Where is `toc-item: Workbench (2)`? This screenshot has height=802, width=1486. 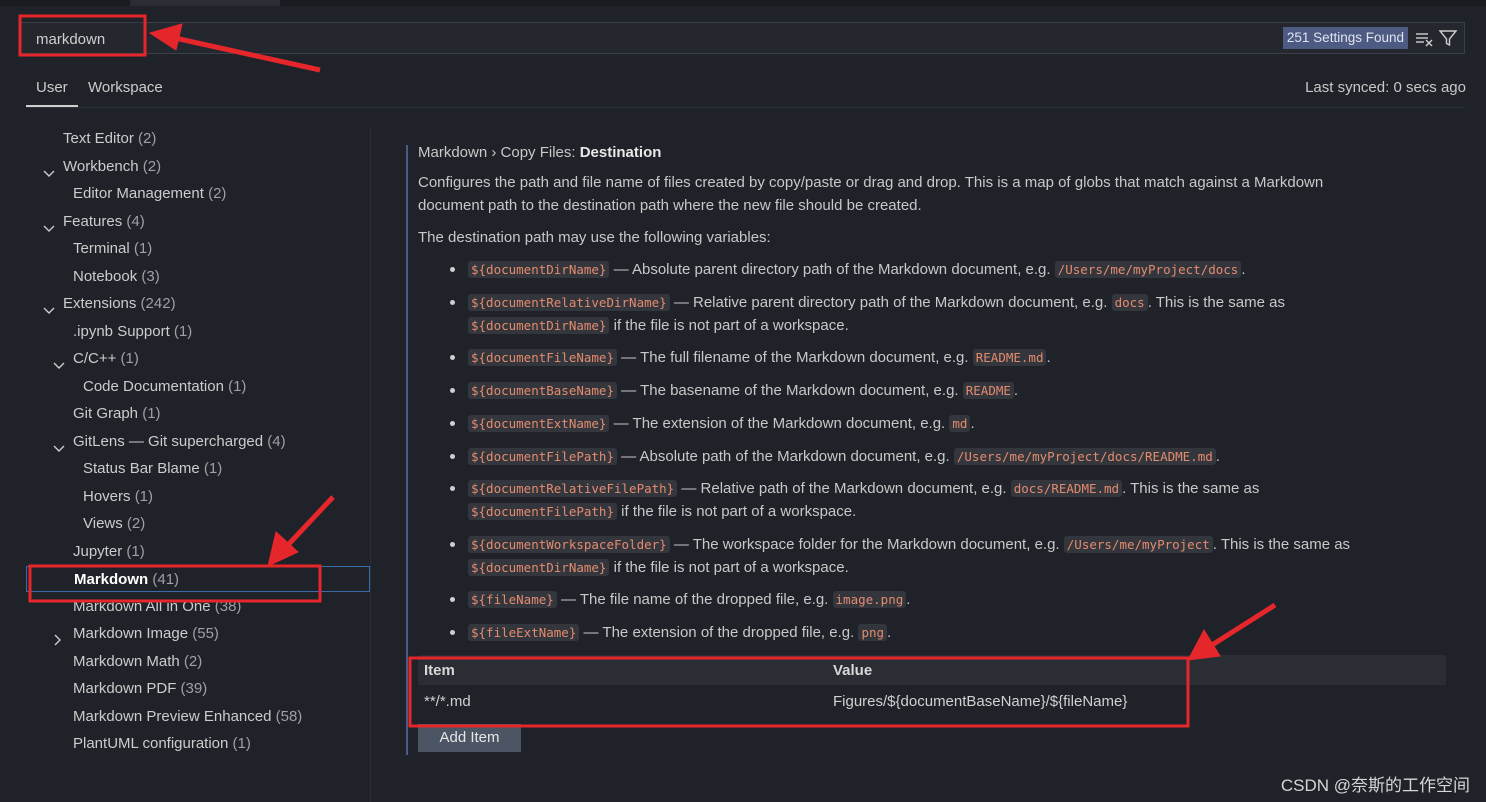 toc-item: Workbench (2) is located at coordinates (198, 167).